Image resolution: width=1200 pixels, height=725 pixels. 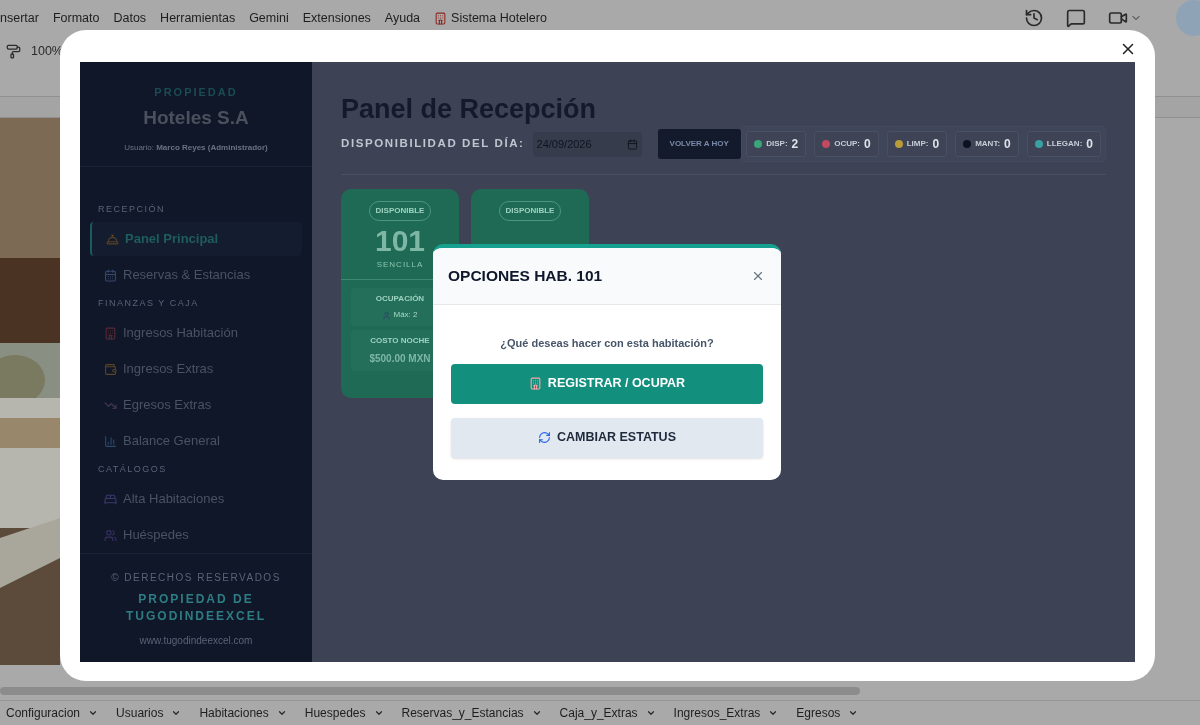 What do you see at coordinates (847, 144) in the screenshot?
I see `stat-label: OCUP:` at bounding box center [847, 144].